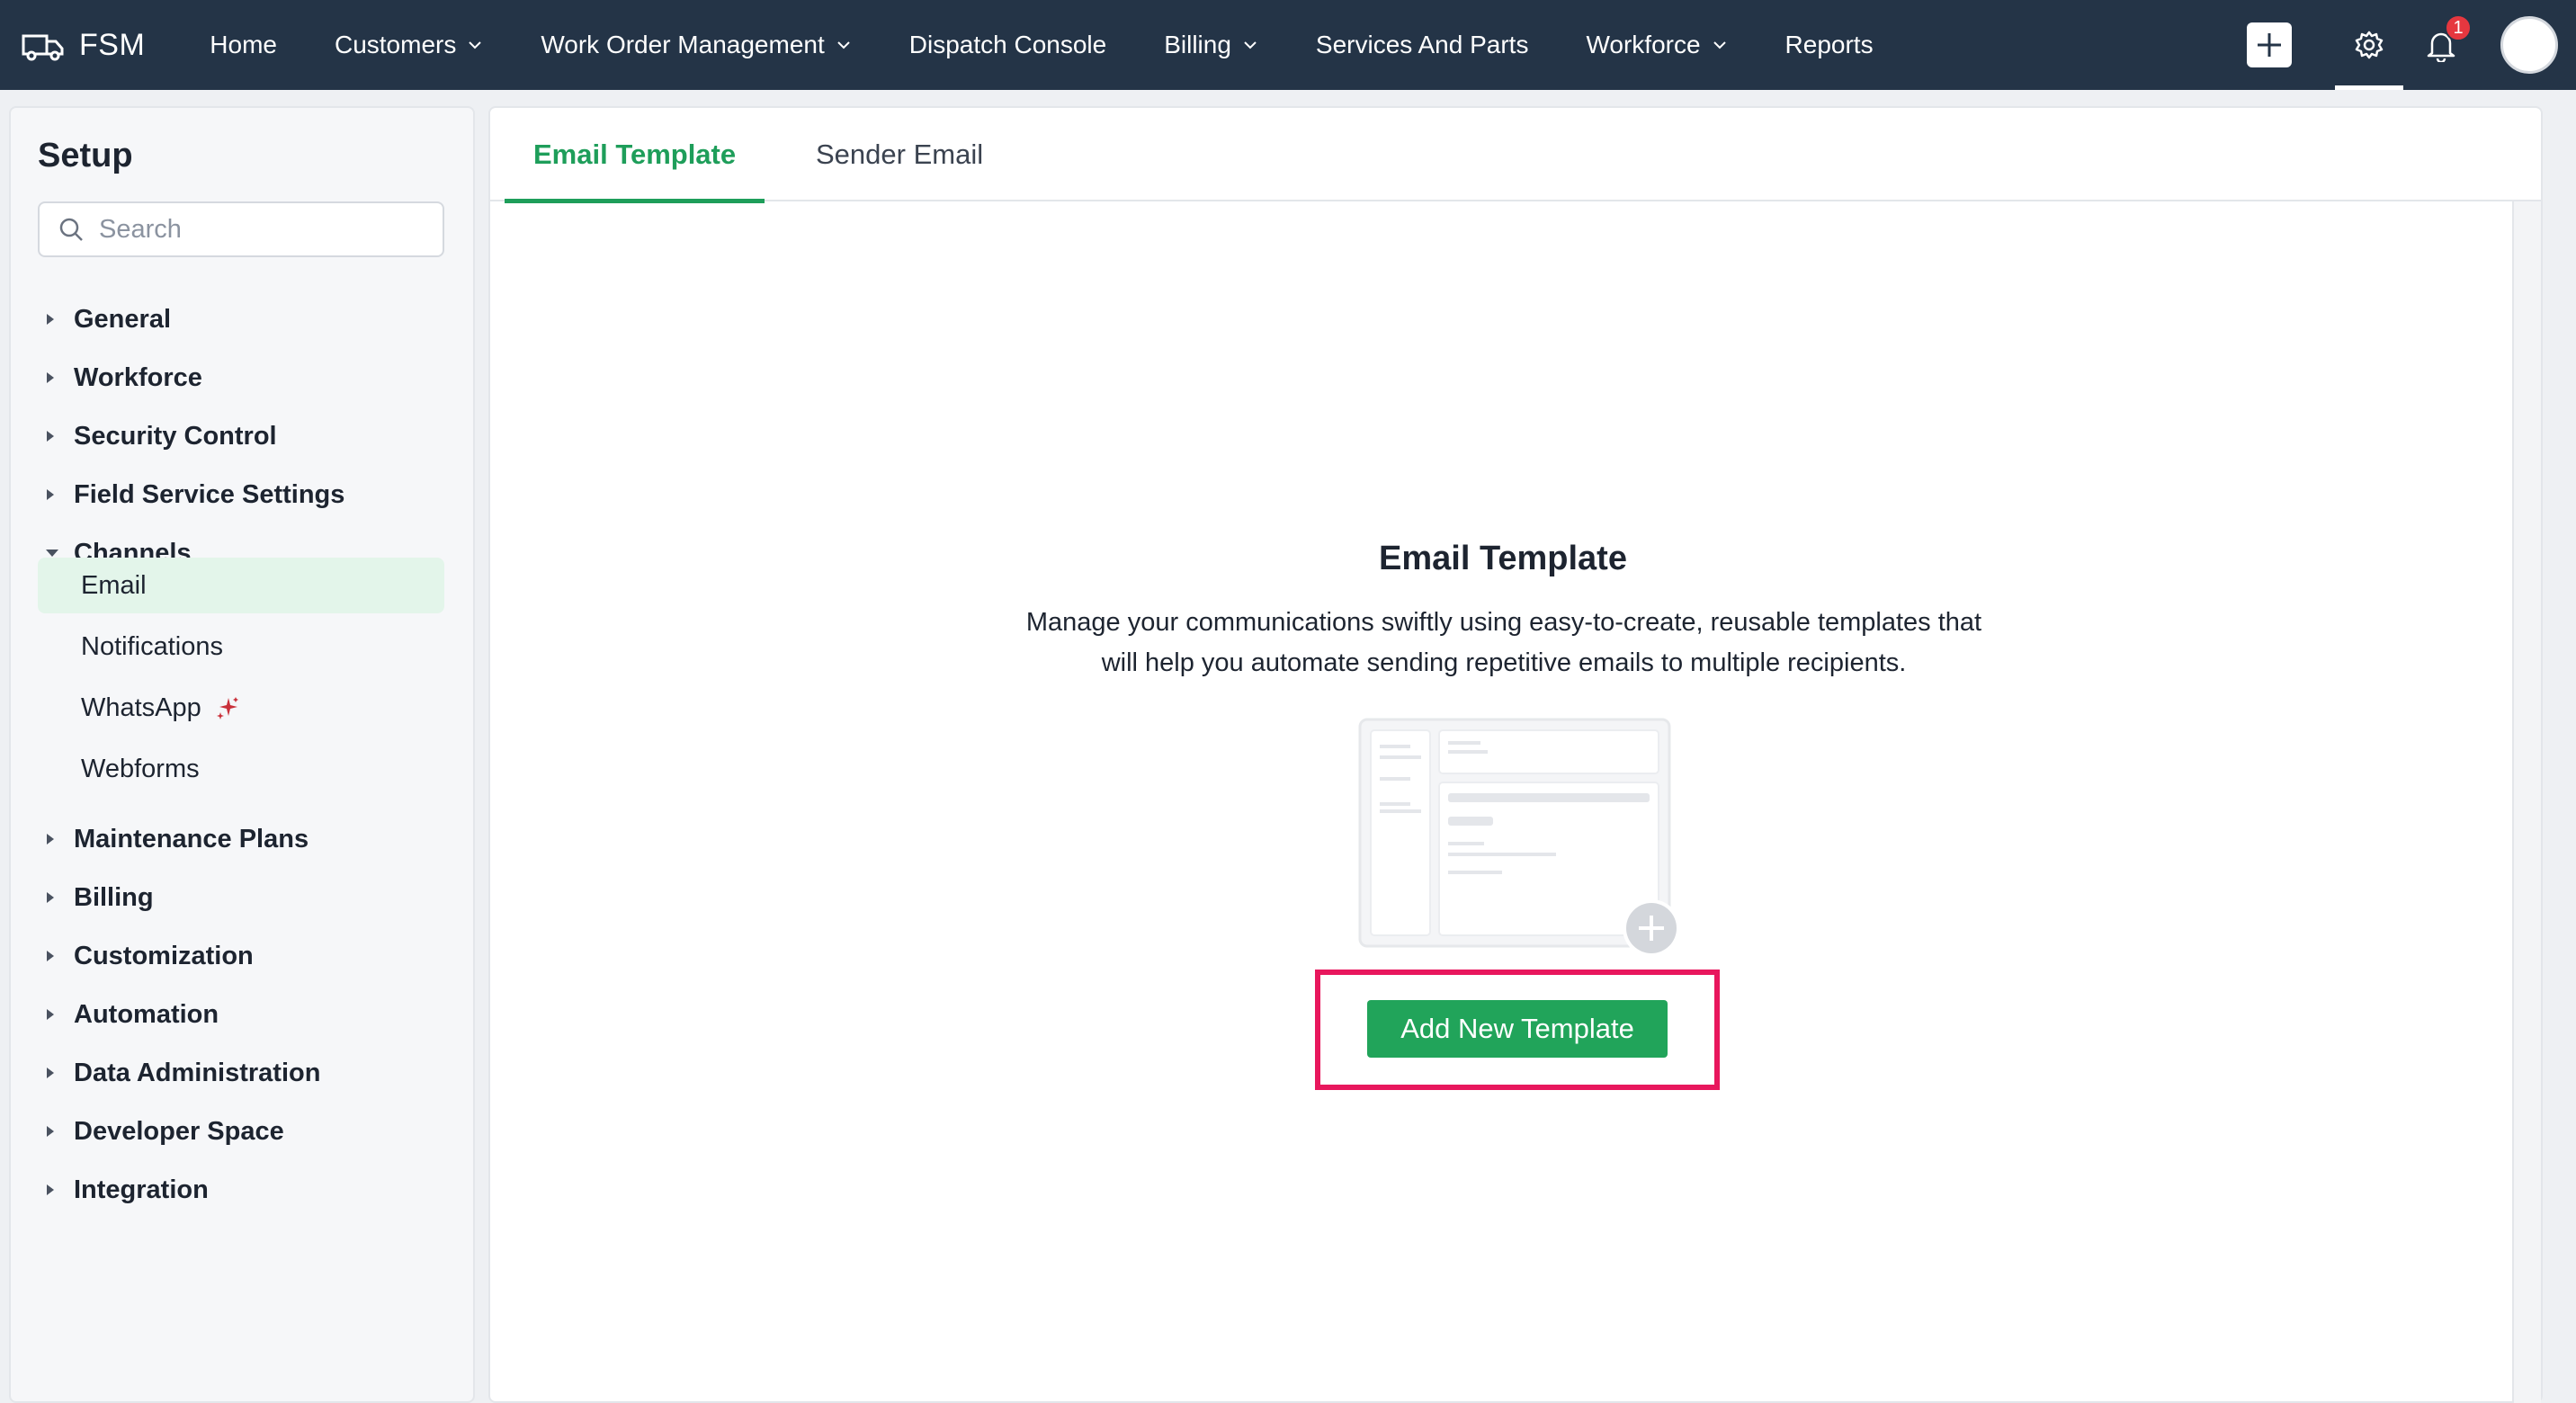 The height and width of the screenshot is (1403, 2576). Describe the element at coordinates (1519, 837) in the screenshot. I see `template-illustration` at that location.